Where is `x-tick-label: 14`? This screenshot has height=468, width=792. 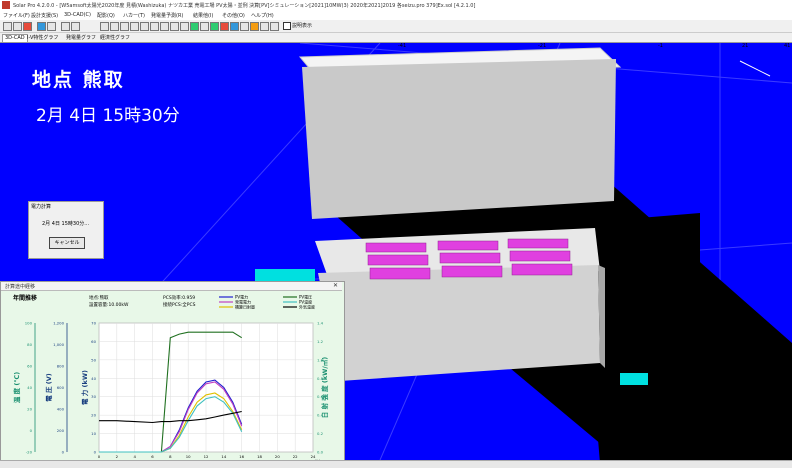 x-tick-label: 14 is located at coordinates (223, 456).